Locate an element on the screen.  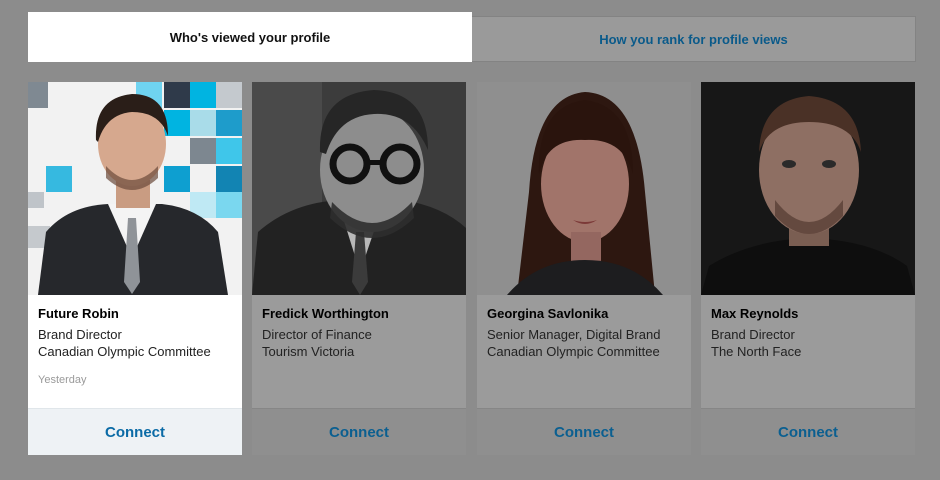
viewer-name: Max Reynolds is located at coordinates (754, 313).